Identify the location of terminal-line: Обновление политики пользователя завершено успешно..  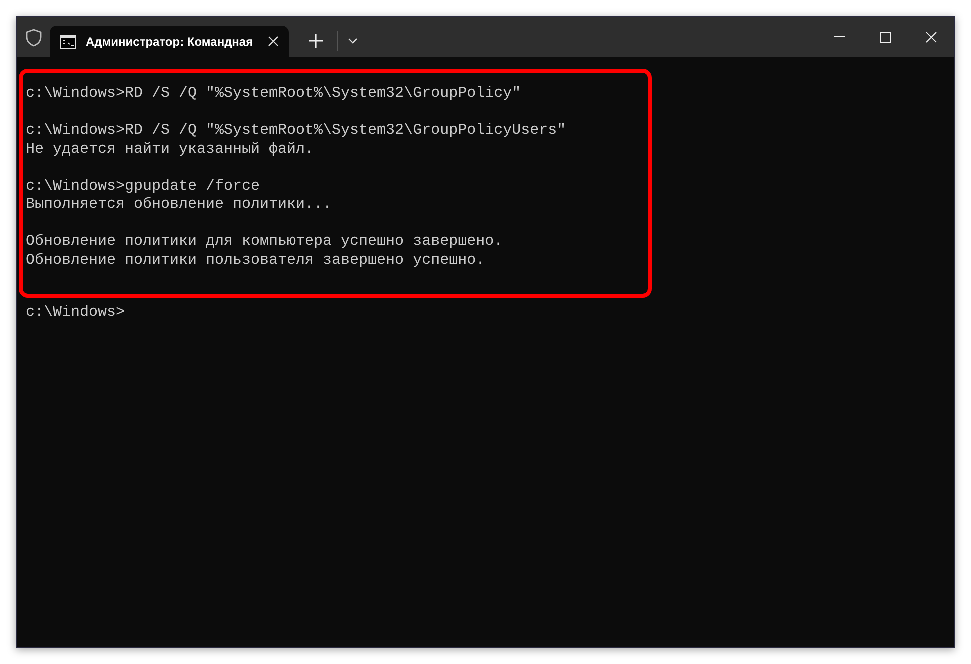
(256, 261).